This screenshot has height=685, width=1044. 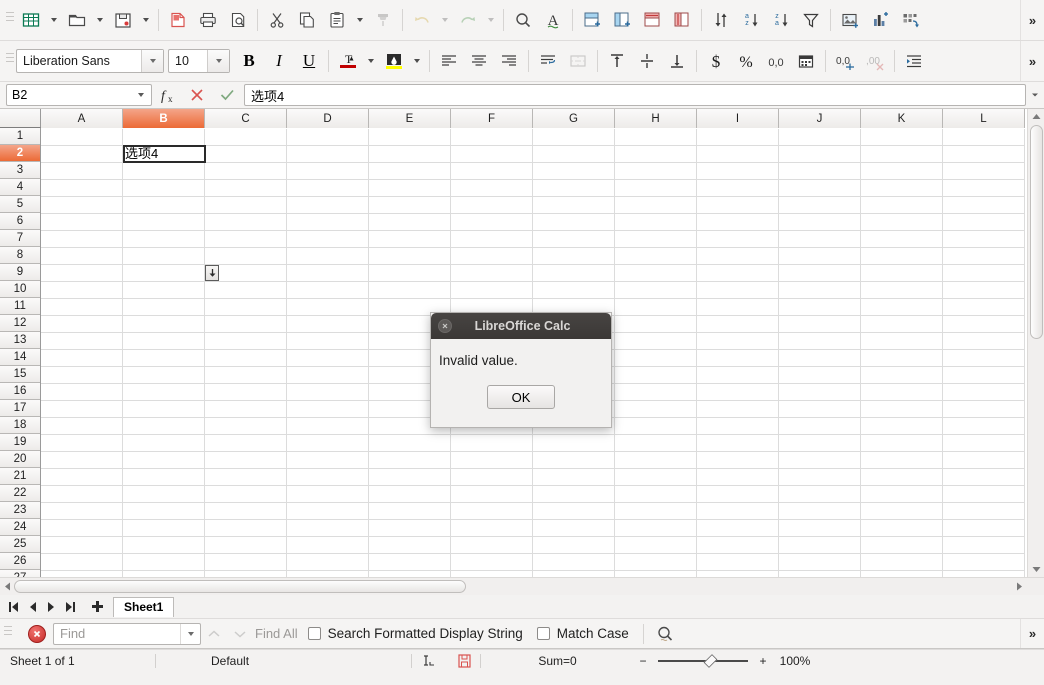 What do you see at coordinates (902, 307) in the screenshot?
I see `cell-K11` at bounding box center [902, 307].